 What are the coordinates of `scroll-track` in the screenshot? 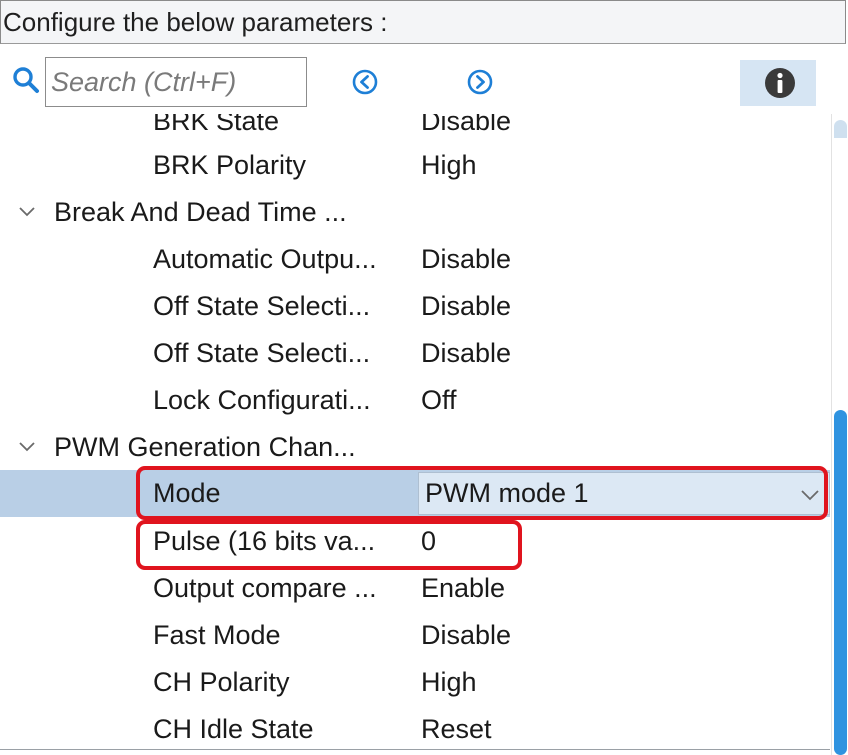 It's located at (831, 434).